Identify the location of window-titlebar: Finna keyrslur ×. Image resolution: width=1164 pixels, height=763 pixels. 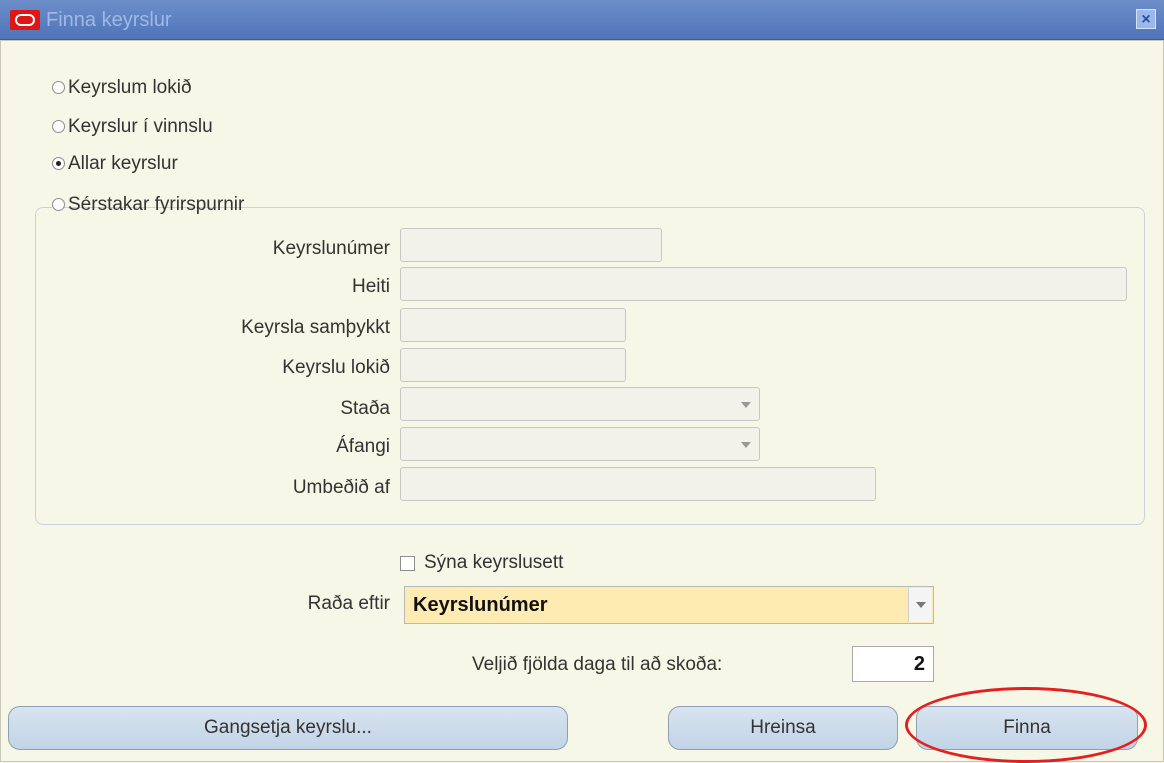
(582, 20).